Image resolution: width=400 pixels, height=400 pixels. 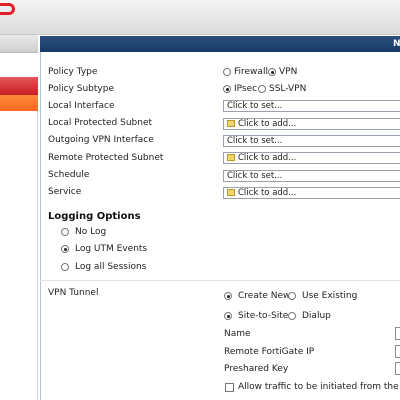 What do you see at coordinates (91, 232) in the screenshot?
I see `radio-no-log-label: No Log` at bounding box center [91, 232].